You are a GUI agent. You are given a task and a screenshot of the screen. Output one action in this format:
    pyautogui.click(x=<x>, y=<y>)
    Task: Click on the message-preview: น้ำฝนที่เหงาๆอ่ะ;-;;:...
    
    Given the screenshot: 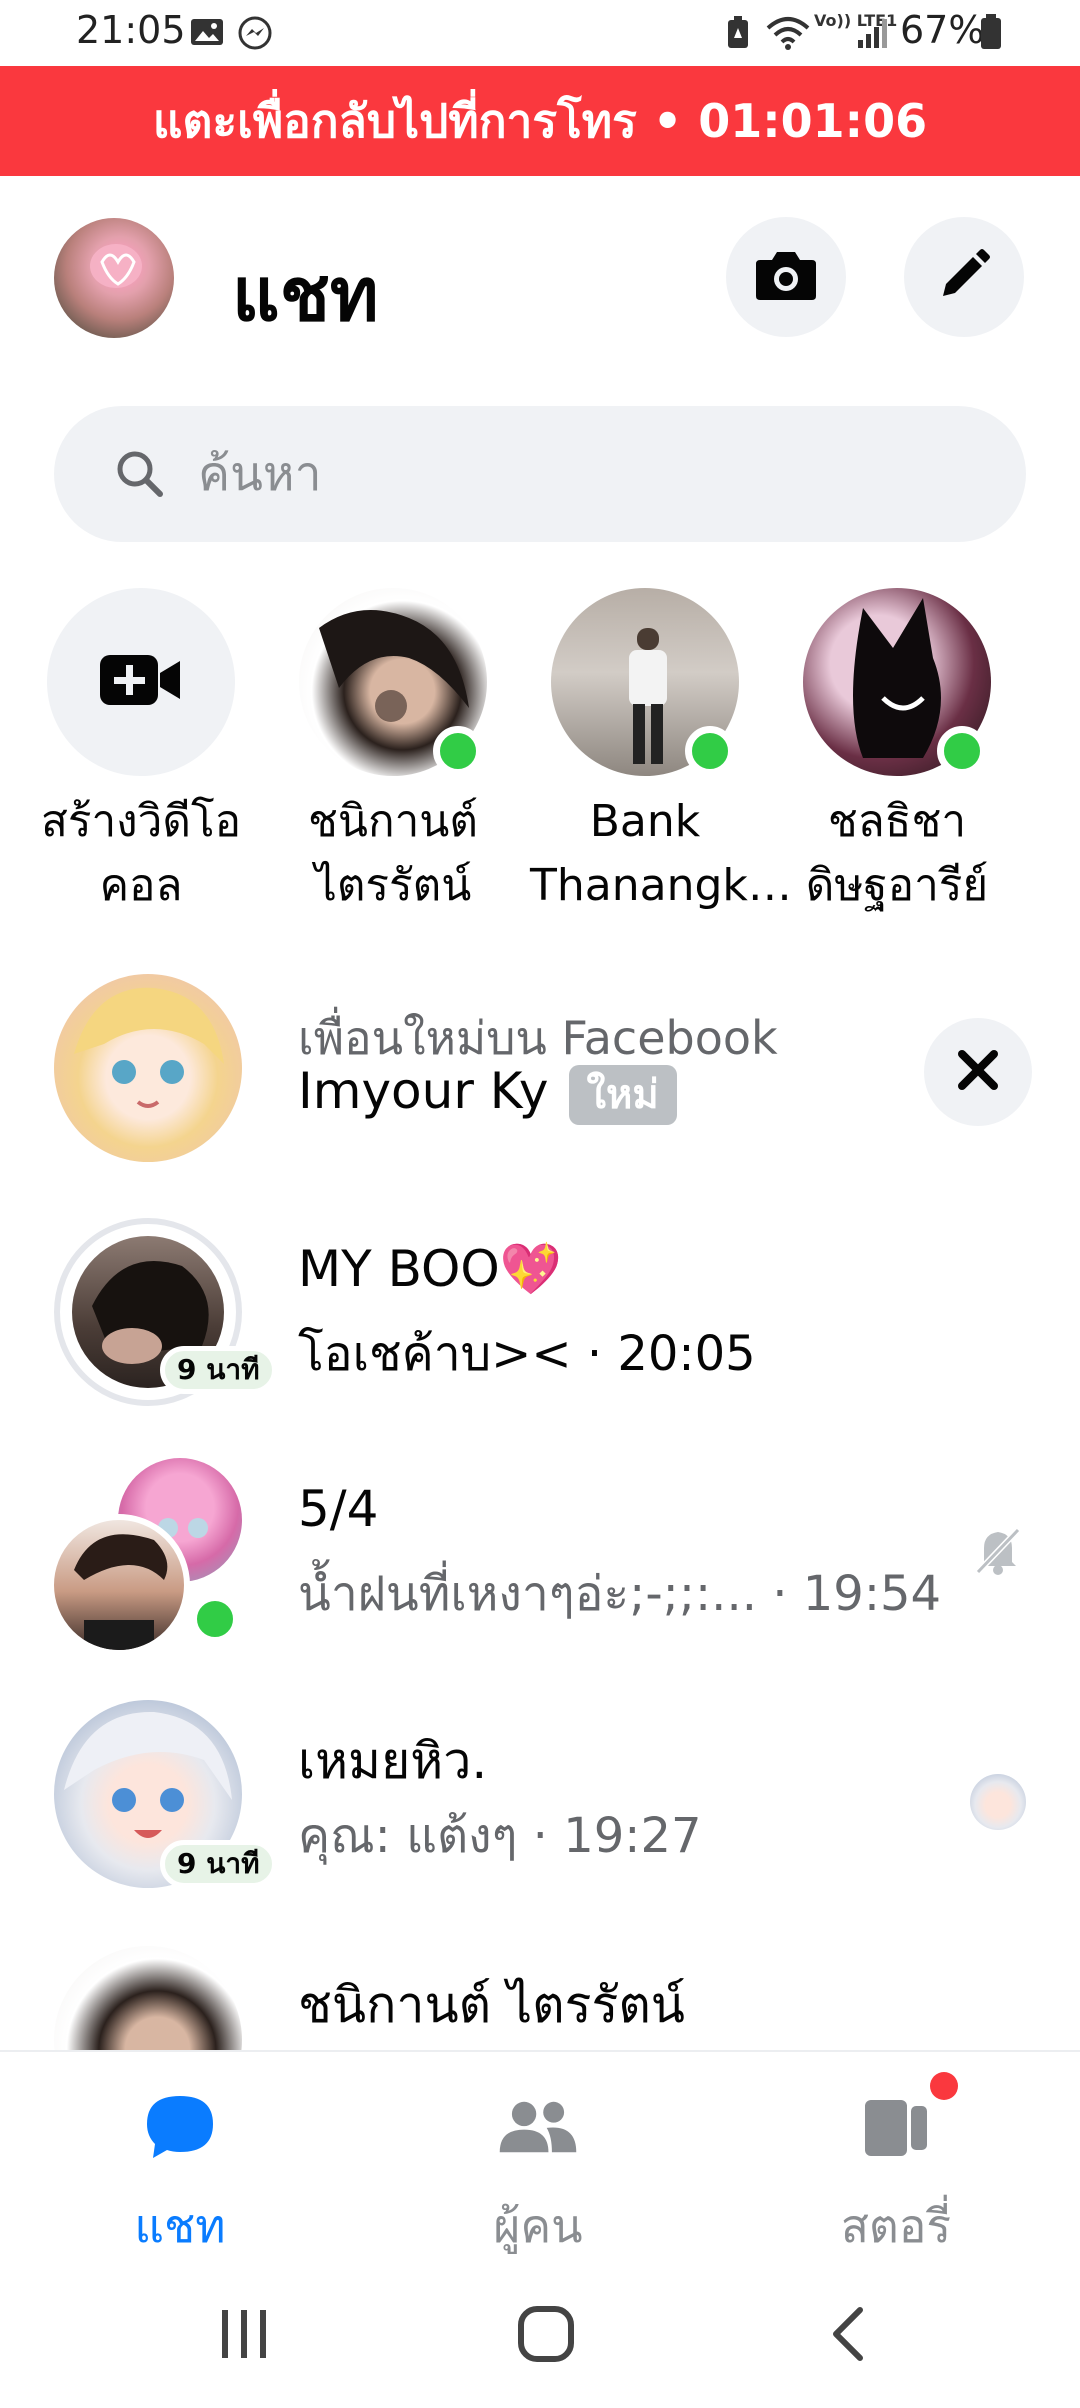 What is the action you would take?
    pyautogui.click(x=527, y=1594)
    